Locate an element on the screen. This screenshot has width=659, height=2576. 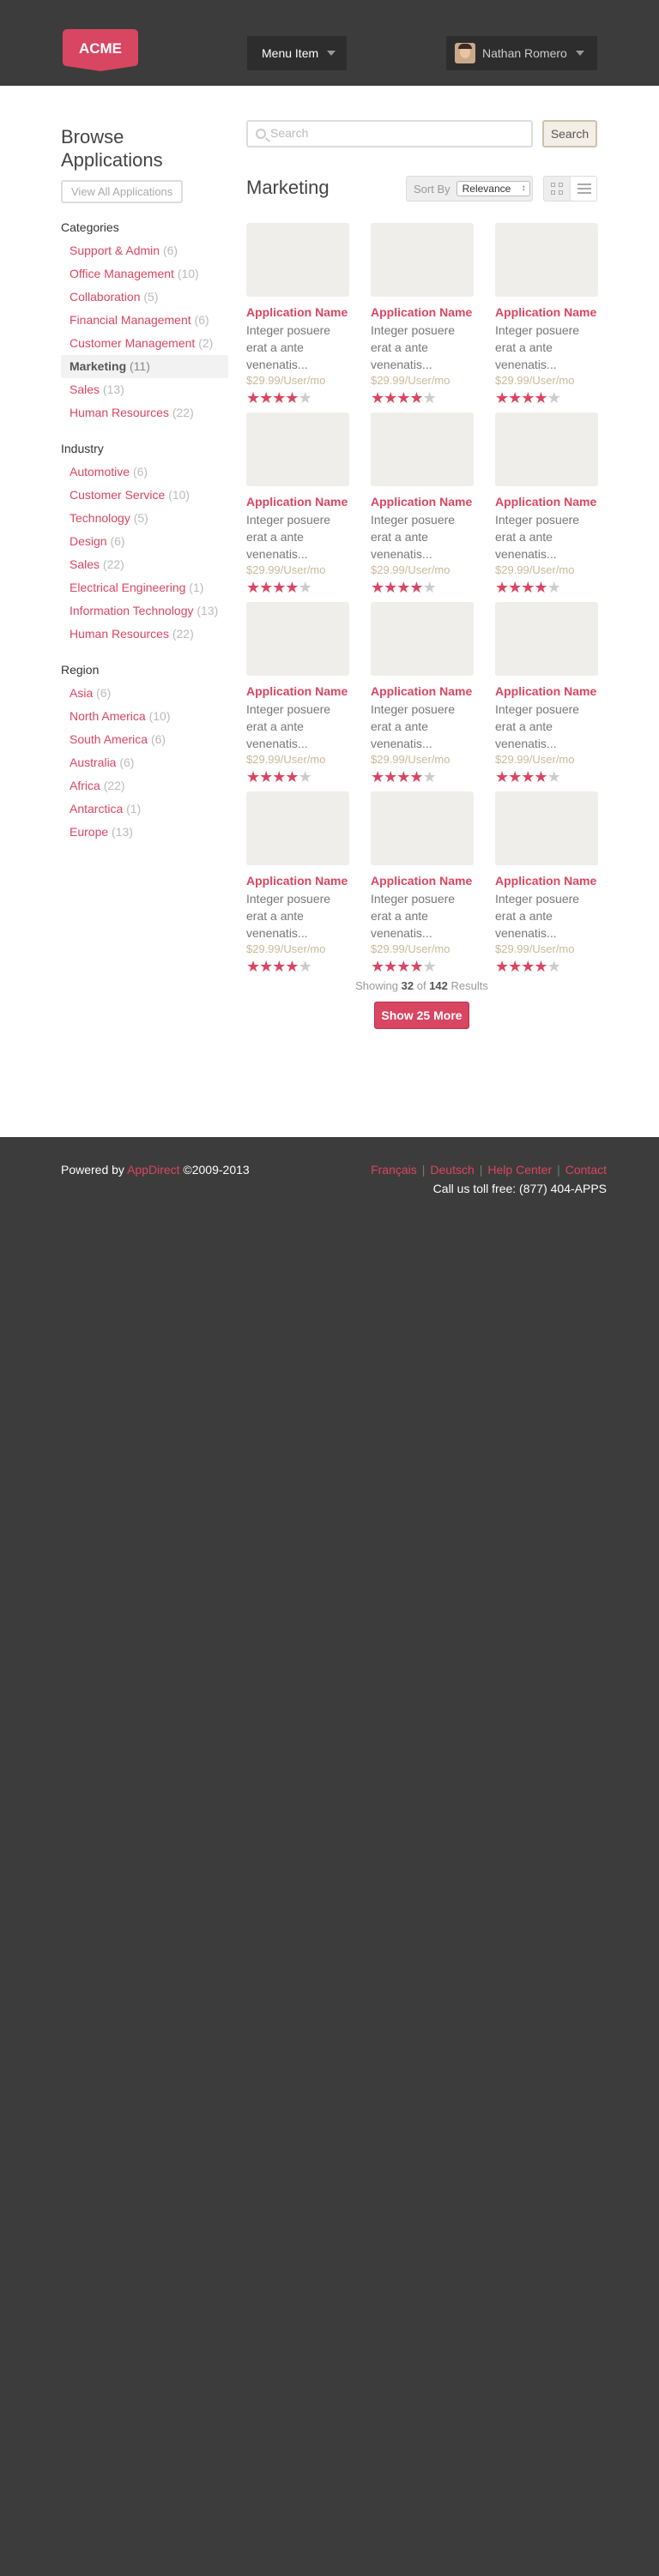
results-shown: 32 is located at coordinates (407, 985).